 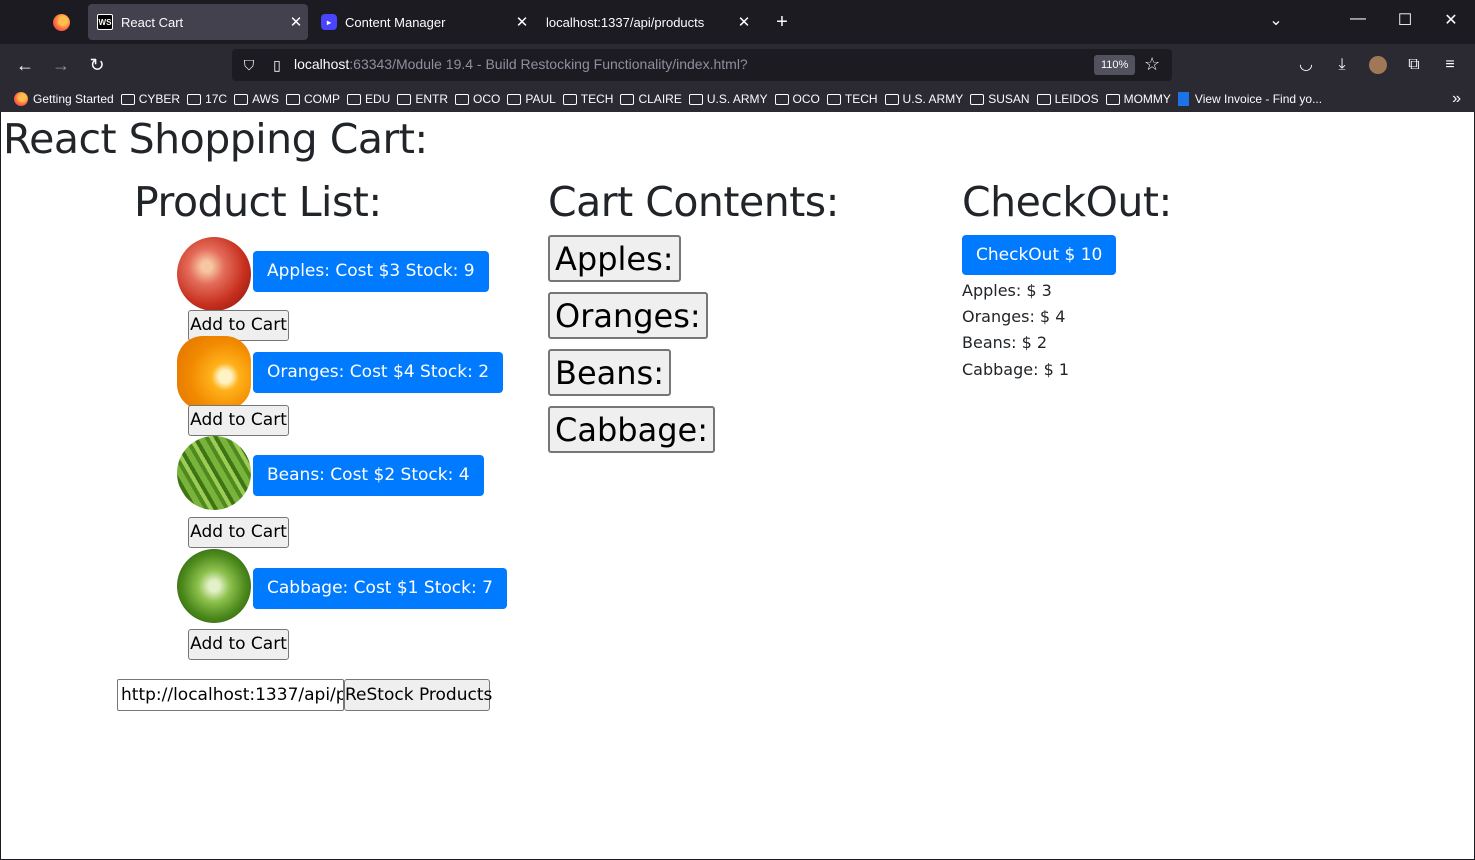 I want to click on product-button-apples: Apples: Cost $3 Stock: 9, so click(x=371, y=271).